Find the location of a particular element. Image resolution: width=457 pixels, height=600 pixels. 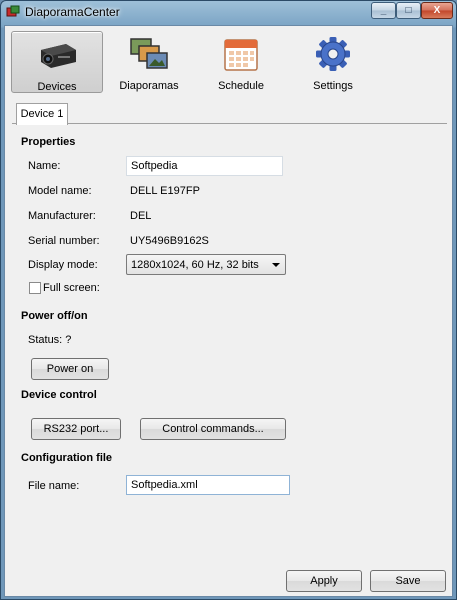

minimize-button: _ is located at coordinates (383, 10).